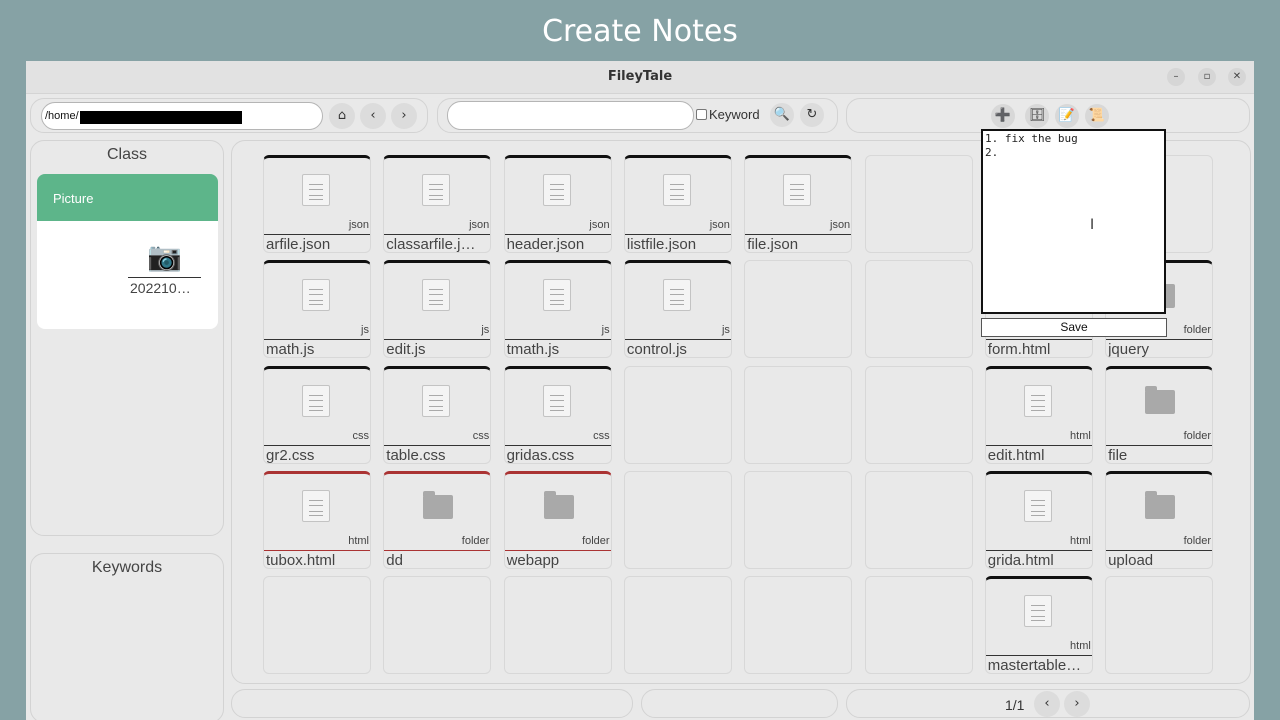 This screenshot has width=1280, height=720. What do you see at coordinates (1038, 519) in the screenshot?
I see `file-item: html grida.html` at bounding box center [1038, 519].